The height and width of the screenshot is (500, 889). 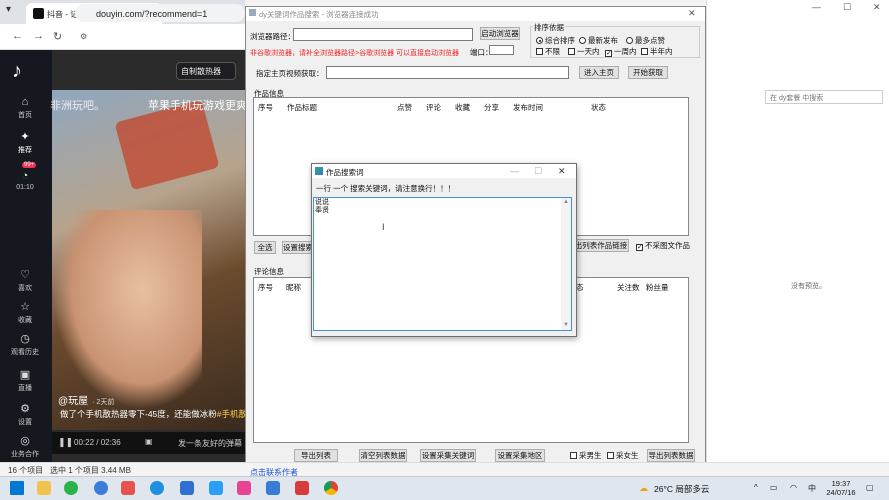 I want to click on reload-icon: ↻, so click(x=57, y=36).